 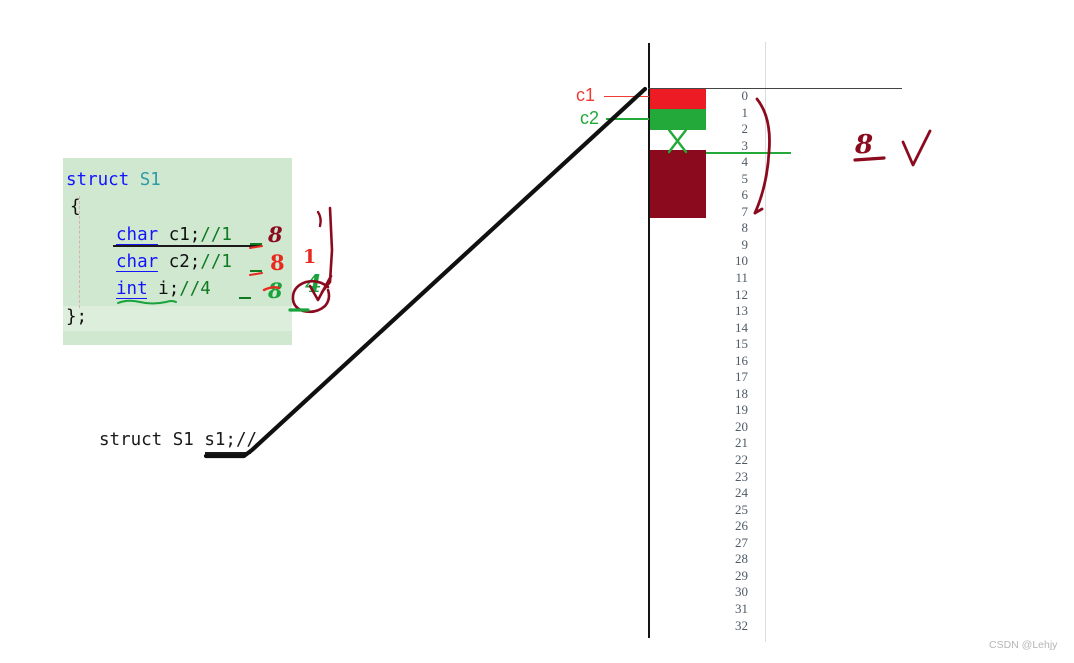 What do you see at coordinates (184, 262) in the screenshot?
I see `code-ident-c2: c2;` at bounding box center [184, 262].